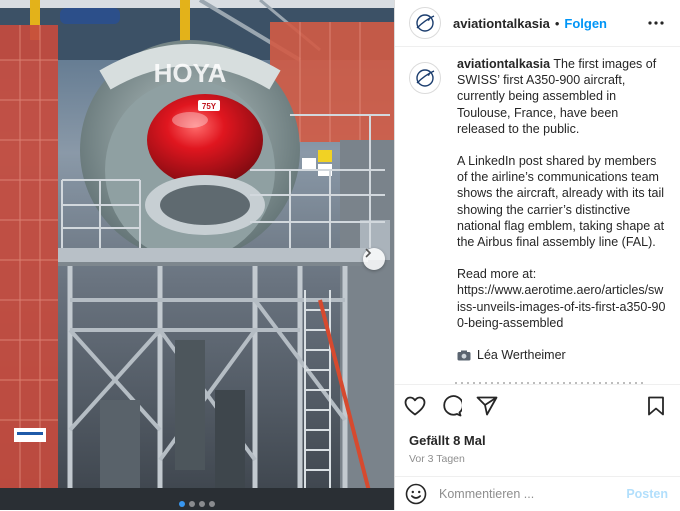  I want to click on aircraft-marking: 75Y, so click(209, 106).